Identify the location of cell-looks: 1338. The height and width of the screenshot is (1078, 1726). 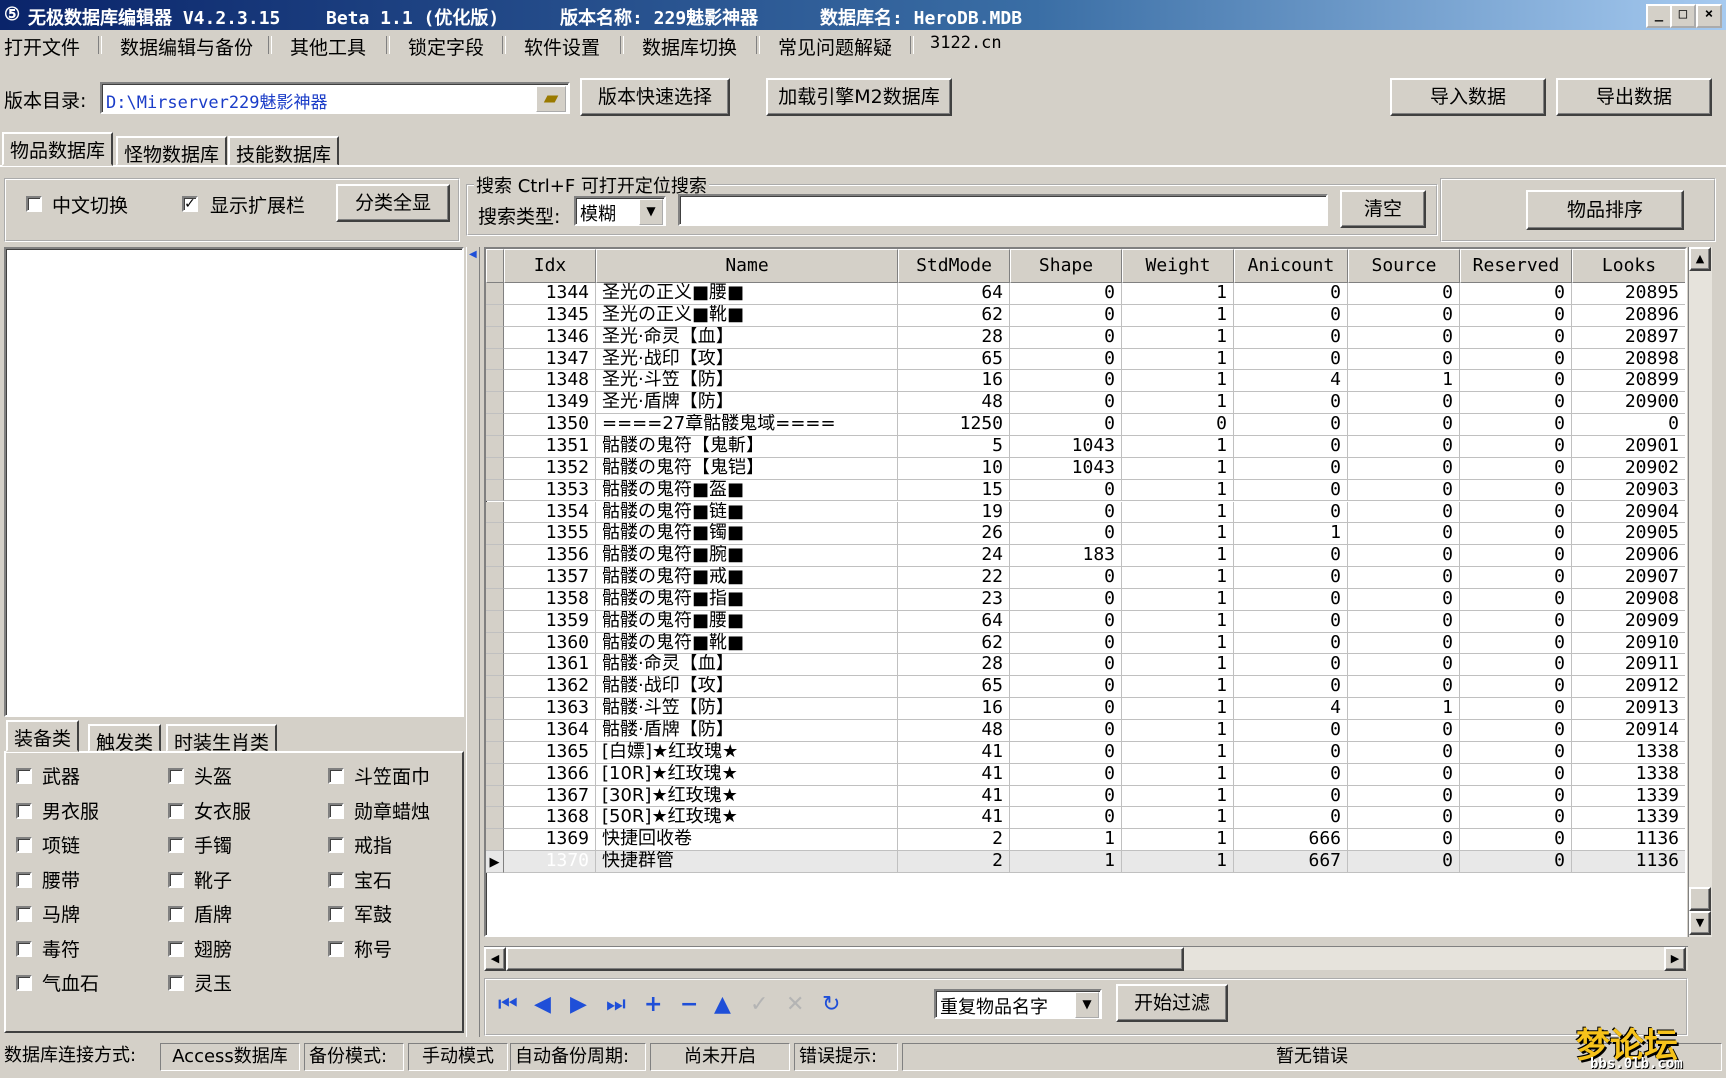
(1628, 775).